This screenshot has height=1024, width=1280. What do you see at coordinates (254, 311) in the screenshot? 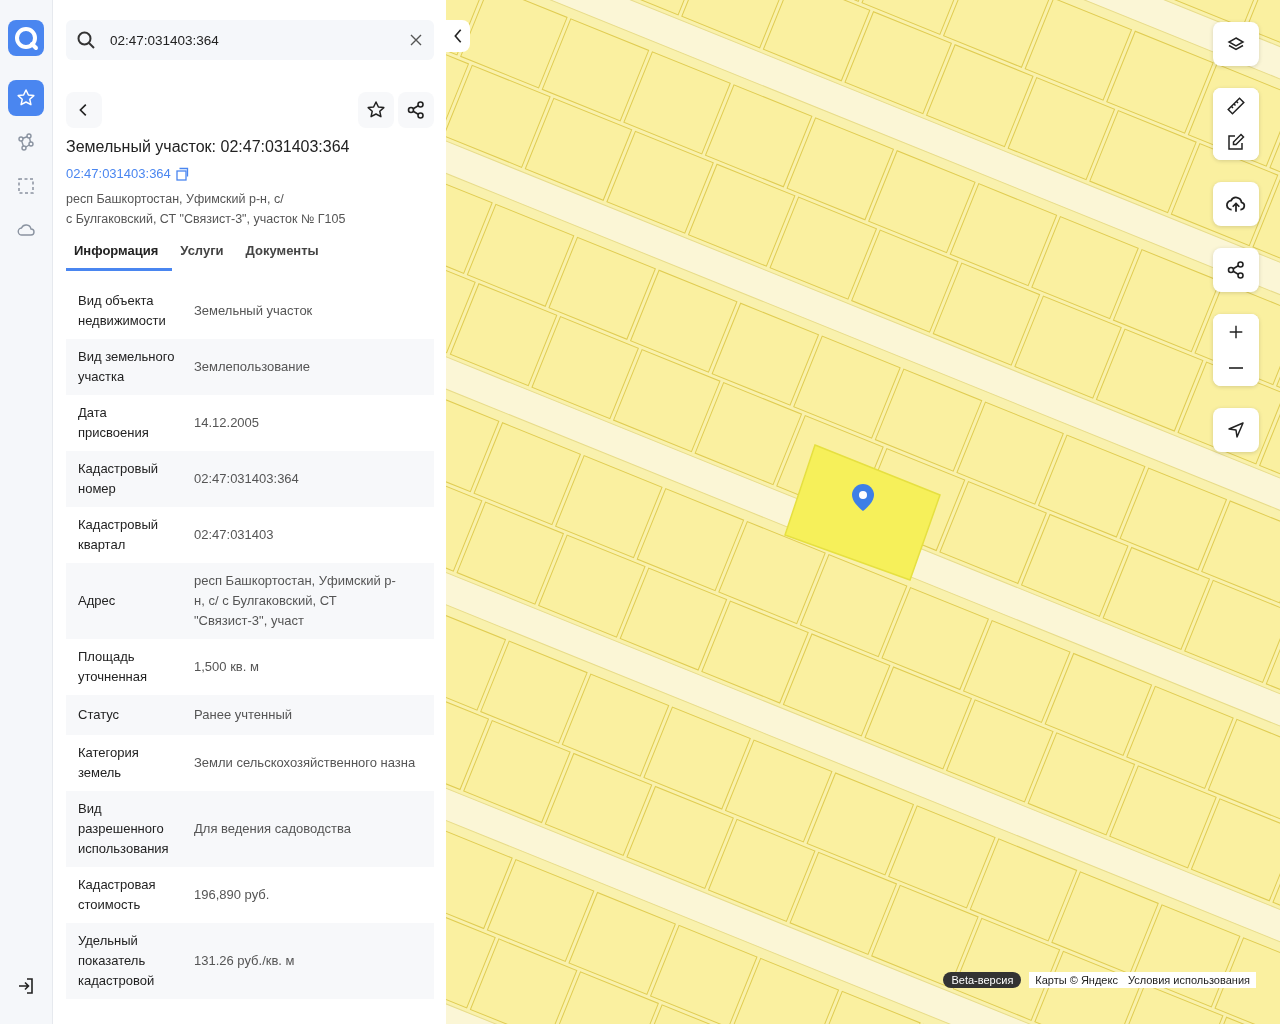
I see `row-value: Земельный участок` at bounding box center [254, 311].